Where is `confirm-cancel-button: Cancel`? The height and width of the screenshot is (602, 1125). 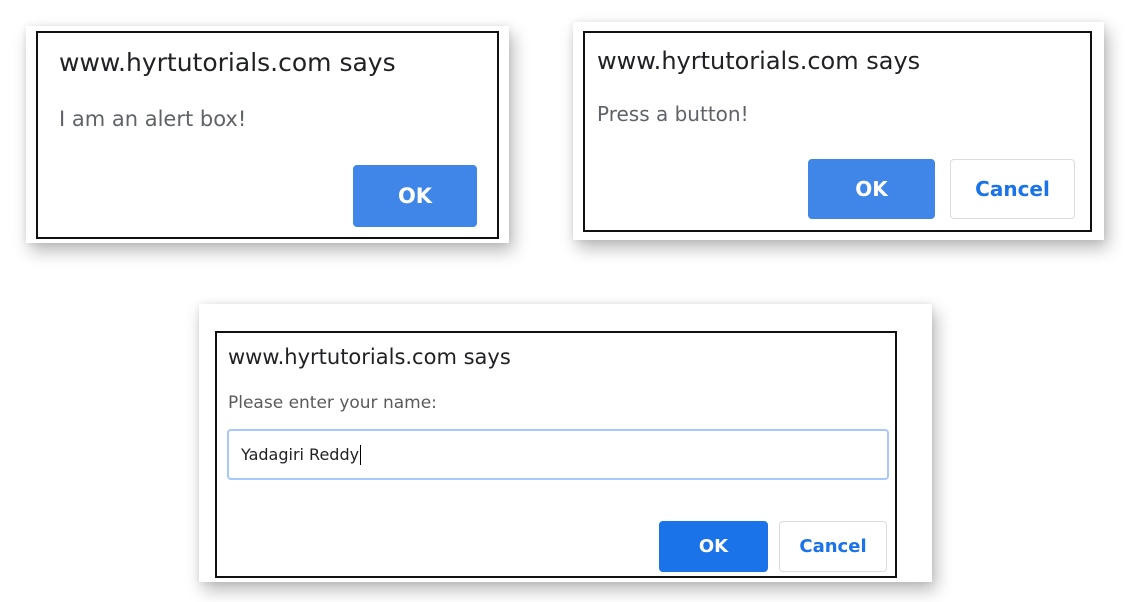 confirm-cancel-button: Cancel is located at coordinates (1012, 189).